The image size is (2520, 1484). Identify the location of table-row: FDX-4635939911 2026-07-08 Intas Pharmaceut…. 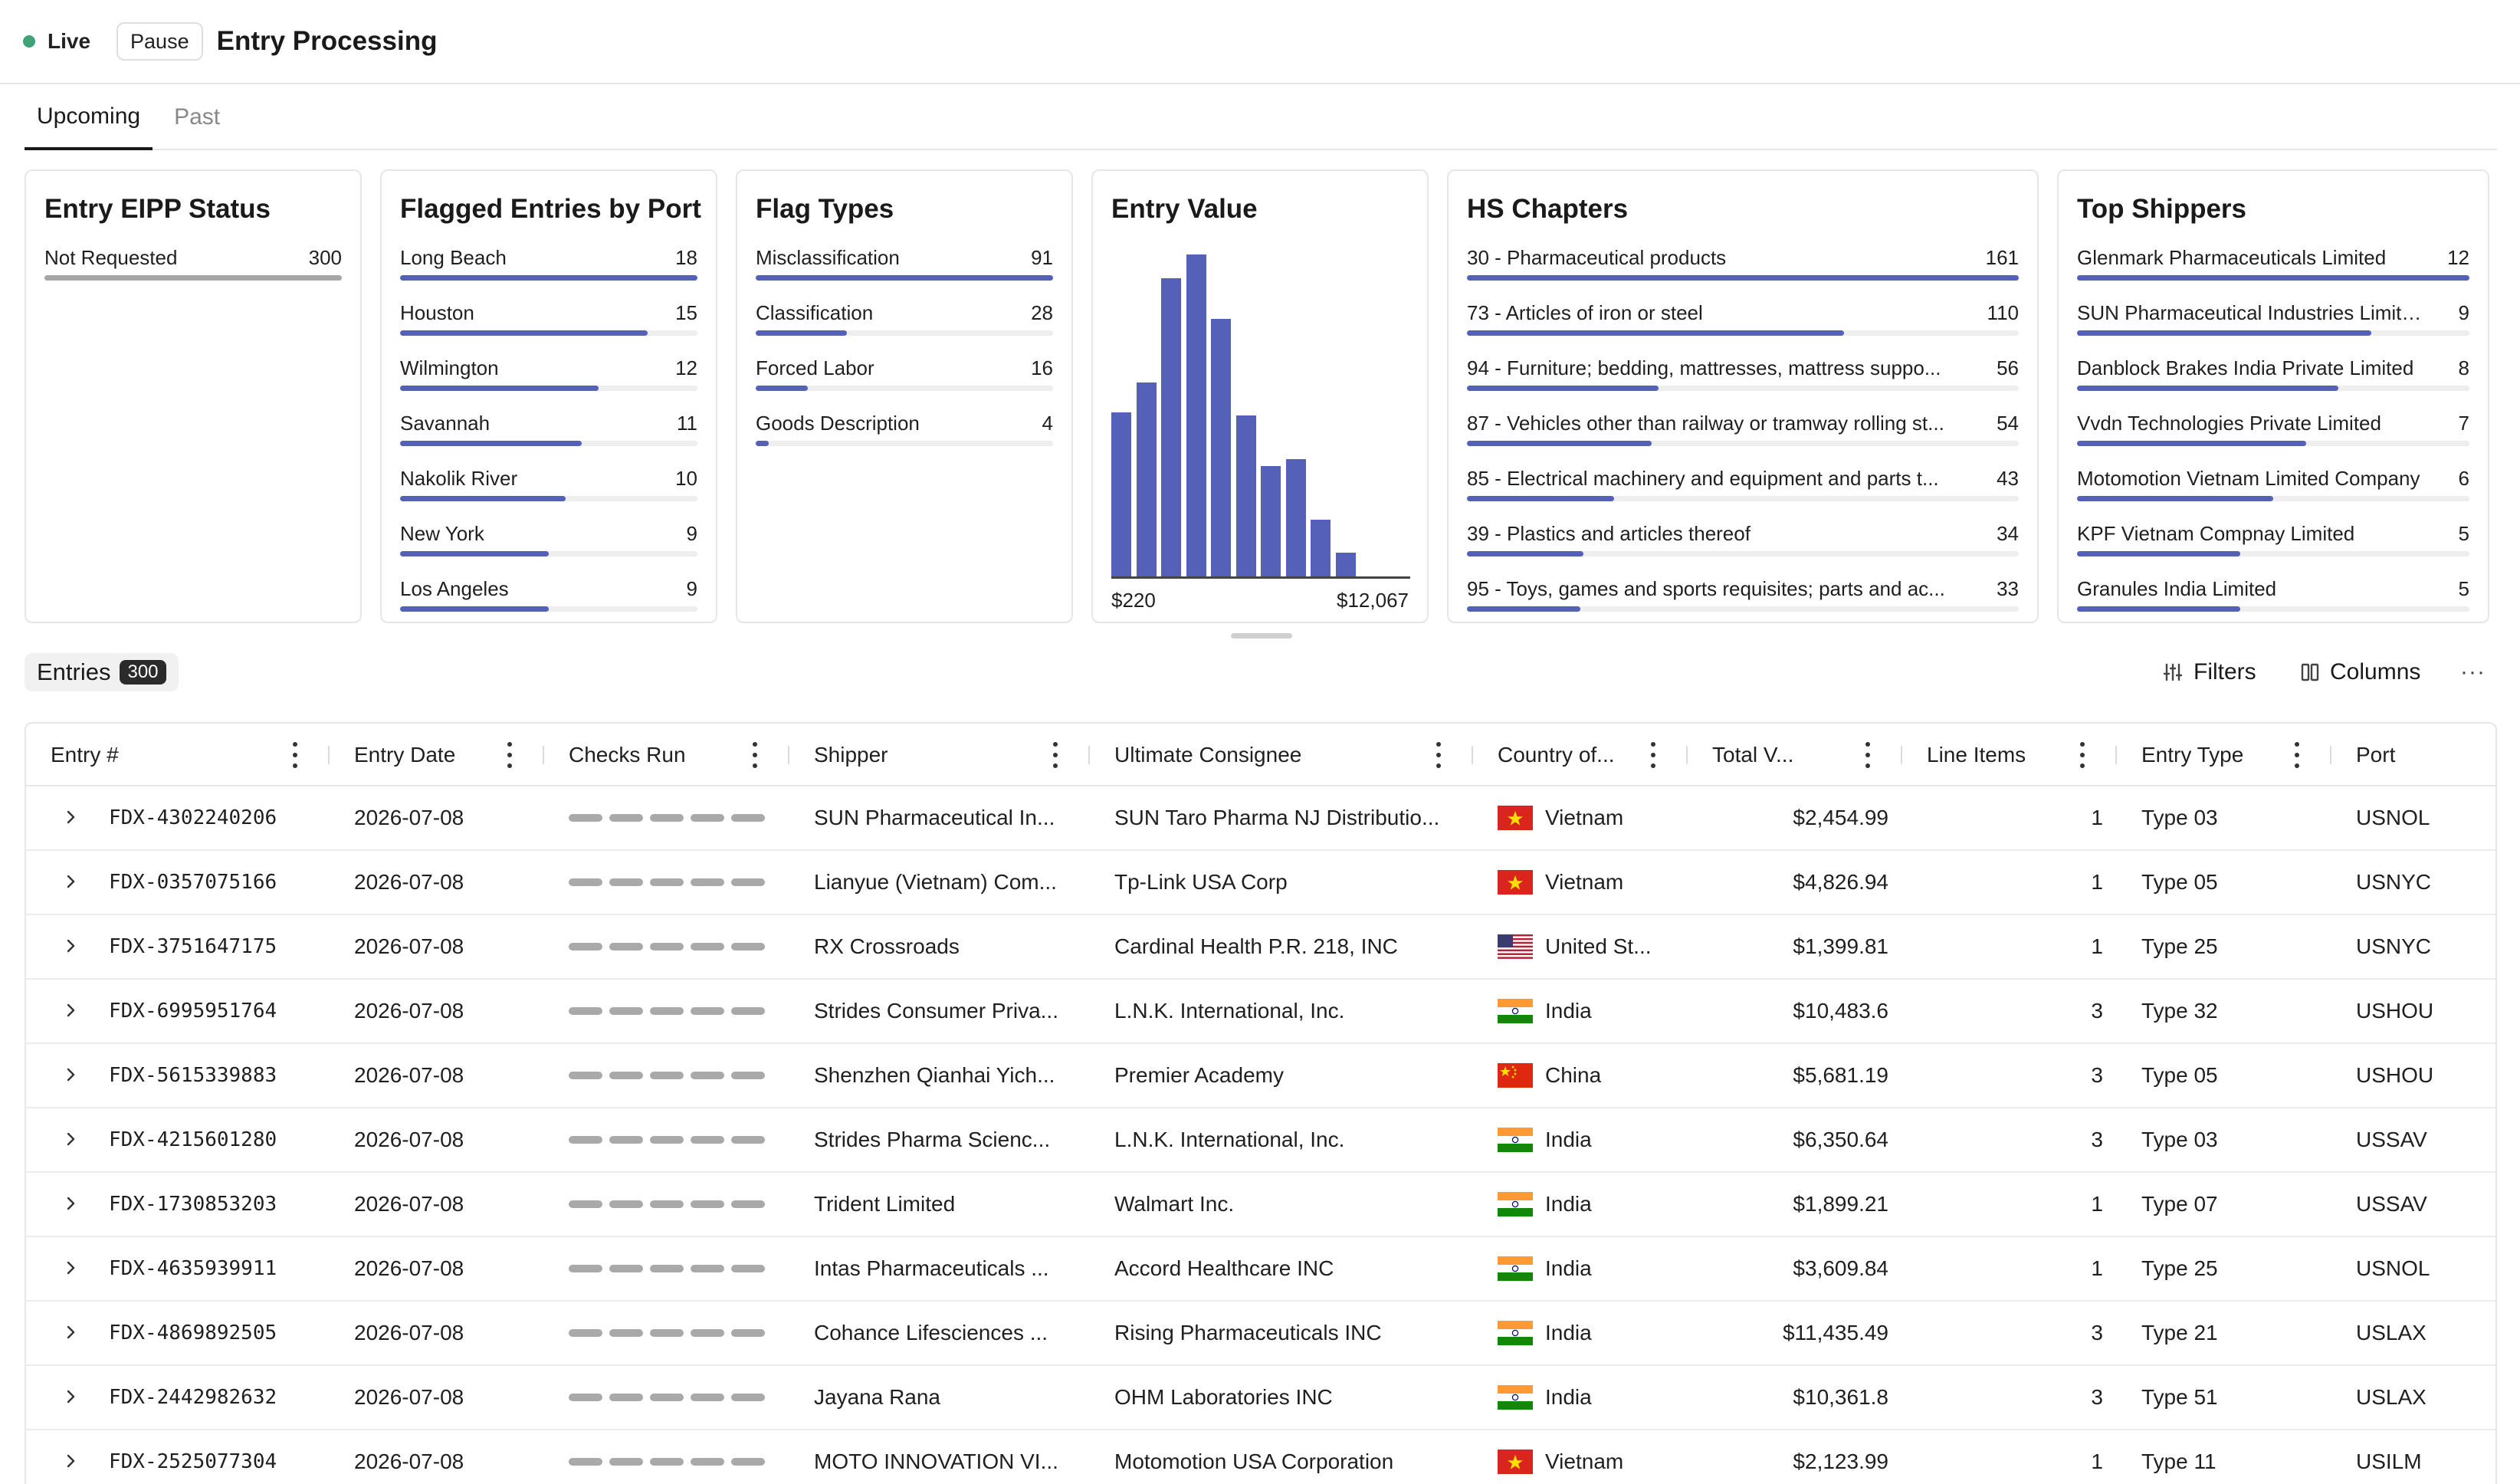
(1260, 1269).